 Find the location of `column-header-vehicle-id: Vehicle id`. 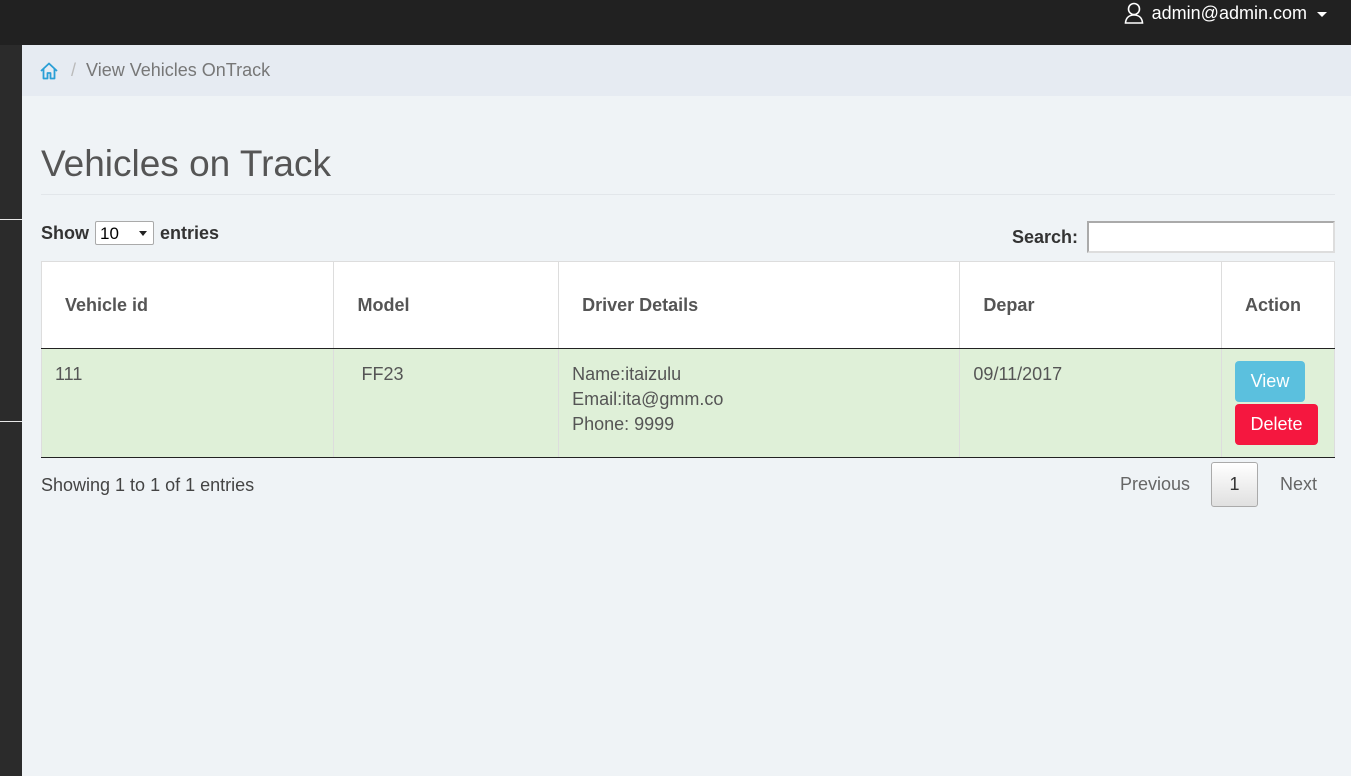

column-header-vehicle-id: Vehicle id is located at coordinates (187, 305).